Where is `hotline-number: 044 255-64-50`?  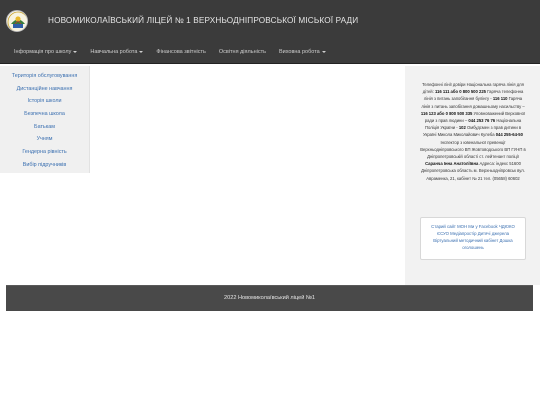
hotline-number: 044 255-64-50 is located at coordinates (509, 135).